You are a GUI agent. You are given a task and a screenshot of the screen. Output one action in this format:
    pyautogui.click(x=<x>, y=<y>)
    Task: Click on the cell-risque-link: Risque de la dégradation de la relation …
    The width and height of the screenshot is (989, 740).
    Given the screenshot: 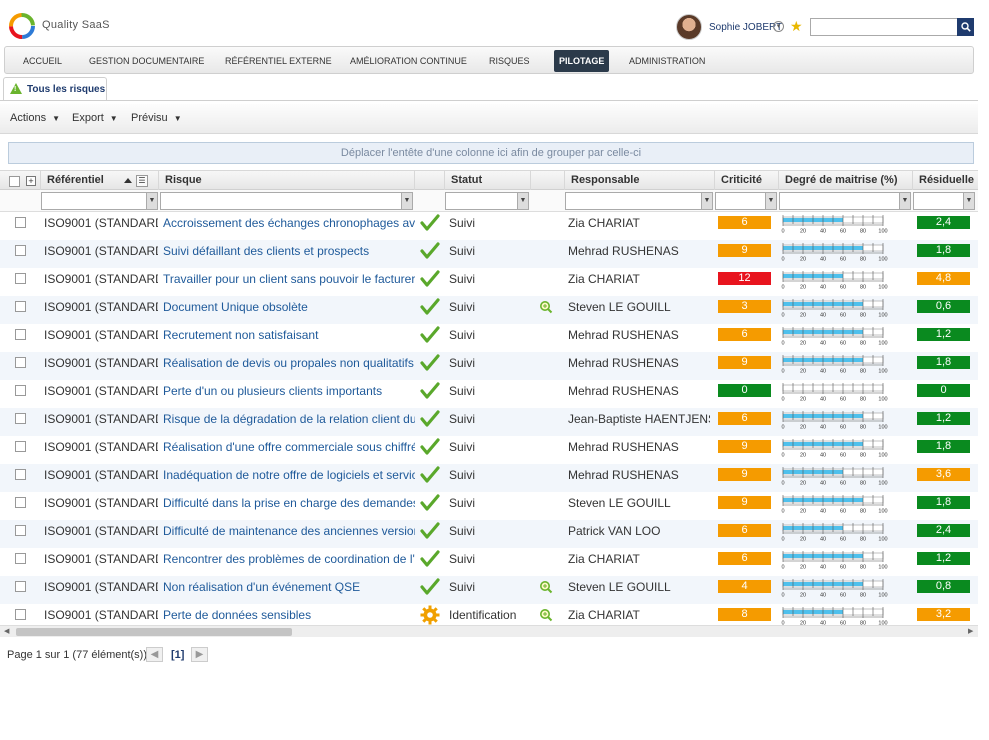 What is the action you would take?
    pyautogui.click(x=289, y=422)
    